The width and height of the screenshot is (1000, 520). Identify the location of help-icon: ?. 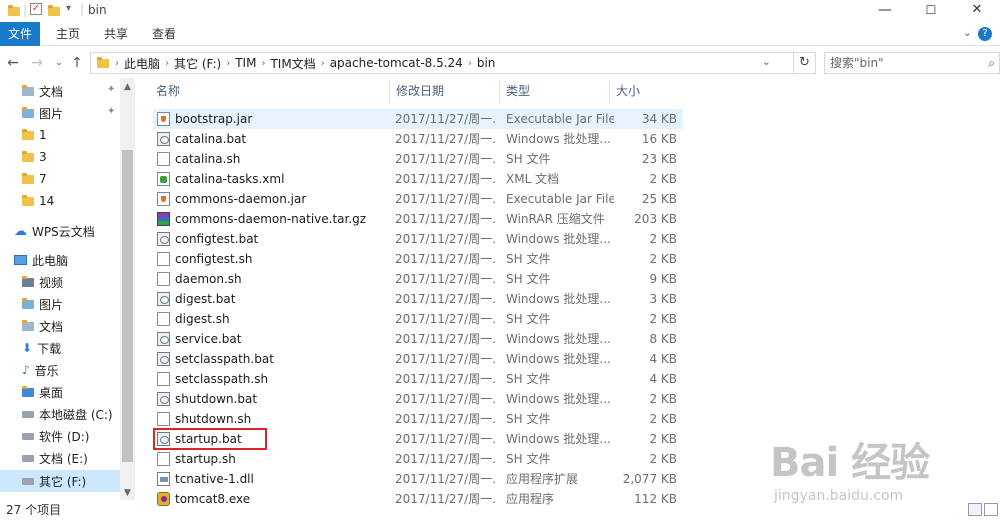
(985, 34).